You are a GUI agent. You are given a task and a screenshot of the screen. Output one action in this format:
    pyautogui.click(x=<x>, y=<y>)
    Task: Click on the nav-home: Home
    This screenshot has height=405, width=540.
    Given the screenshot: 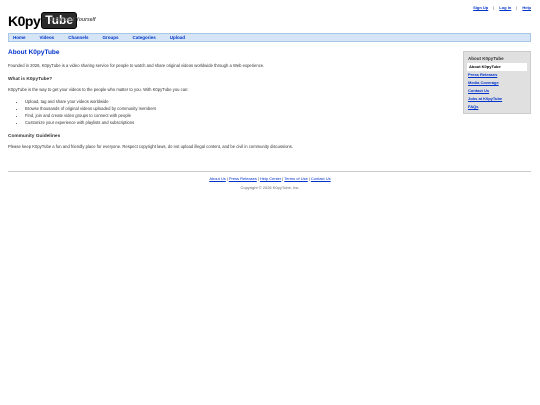 What is the action you would take?
    pyautogui.click(x=19, y=37)
    